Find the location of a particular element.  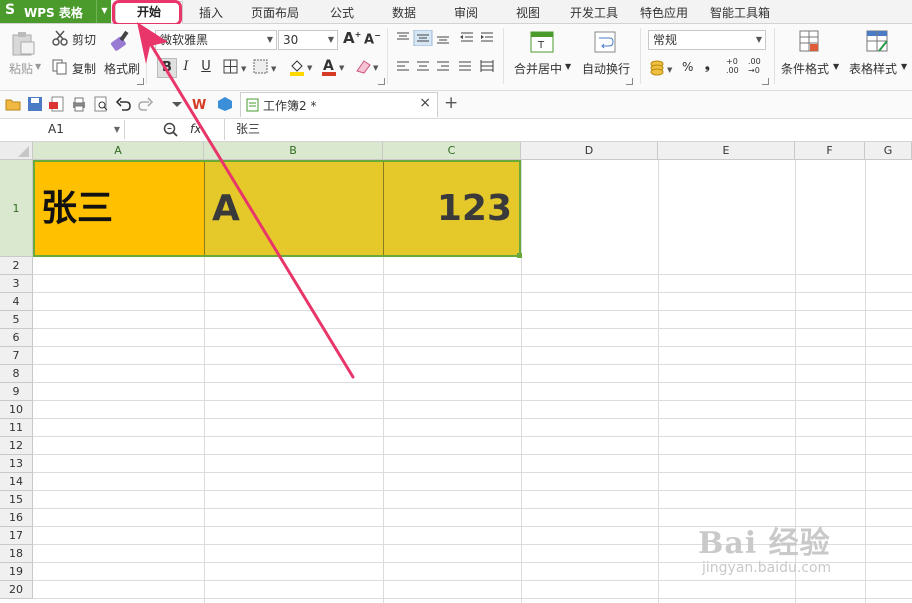

tab-developer: 开发工具 is located at coordinates (594, 12).